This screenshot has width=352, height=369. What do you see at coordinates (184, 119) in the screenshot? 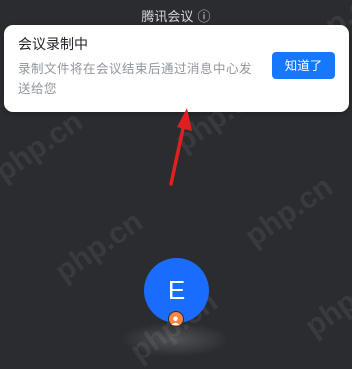
I see `arrow-head` at bounding box center [184, 119].